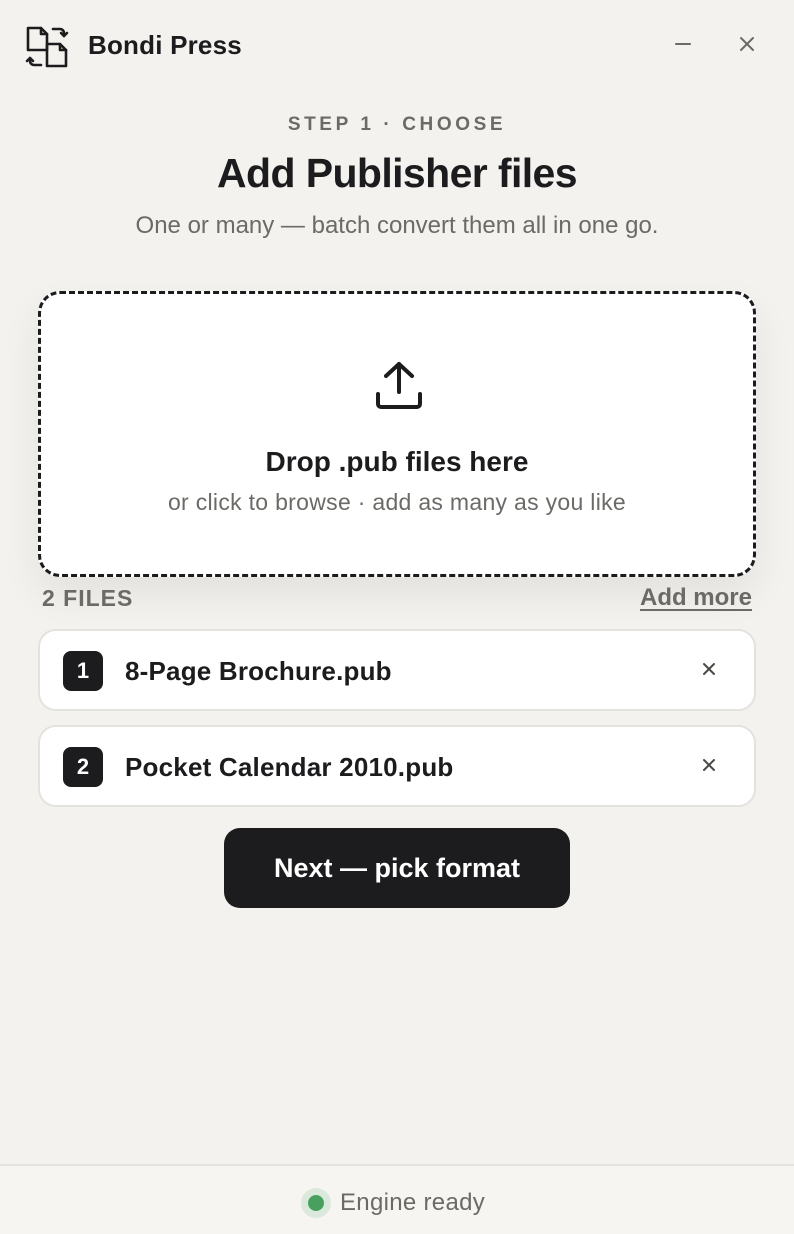 This screenshot has height=1234, width=794. What do you see at coordinates (413, 1202) in the screenshot?
I see `status-text: Engine ready` at bounding box center [413, 1202].